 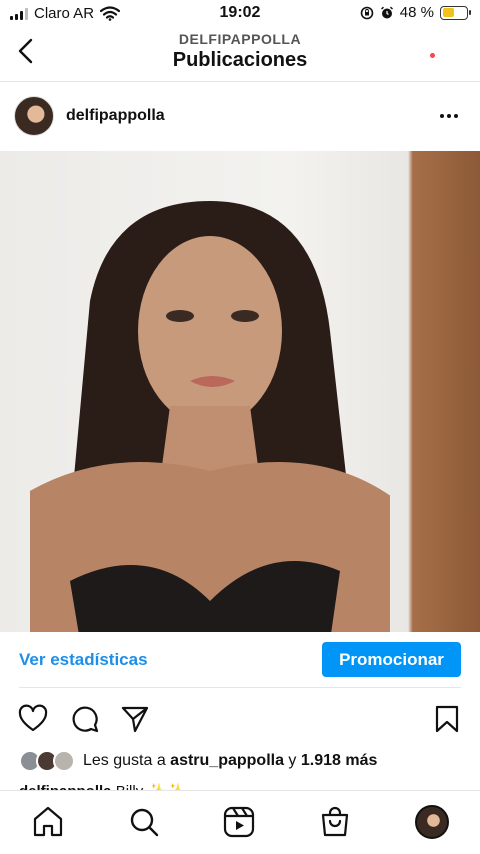 I want to click on promote-button: Promocionar, so click(x=391, y=659).